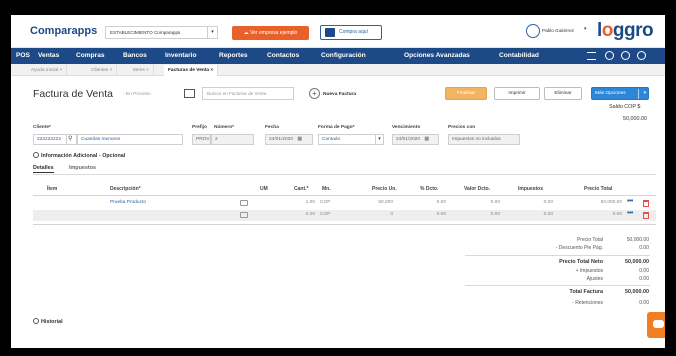 The image size is (676, 356). I want to click on history-toggle: Historial, so click(48, 321).